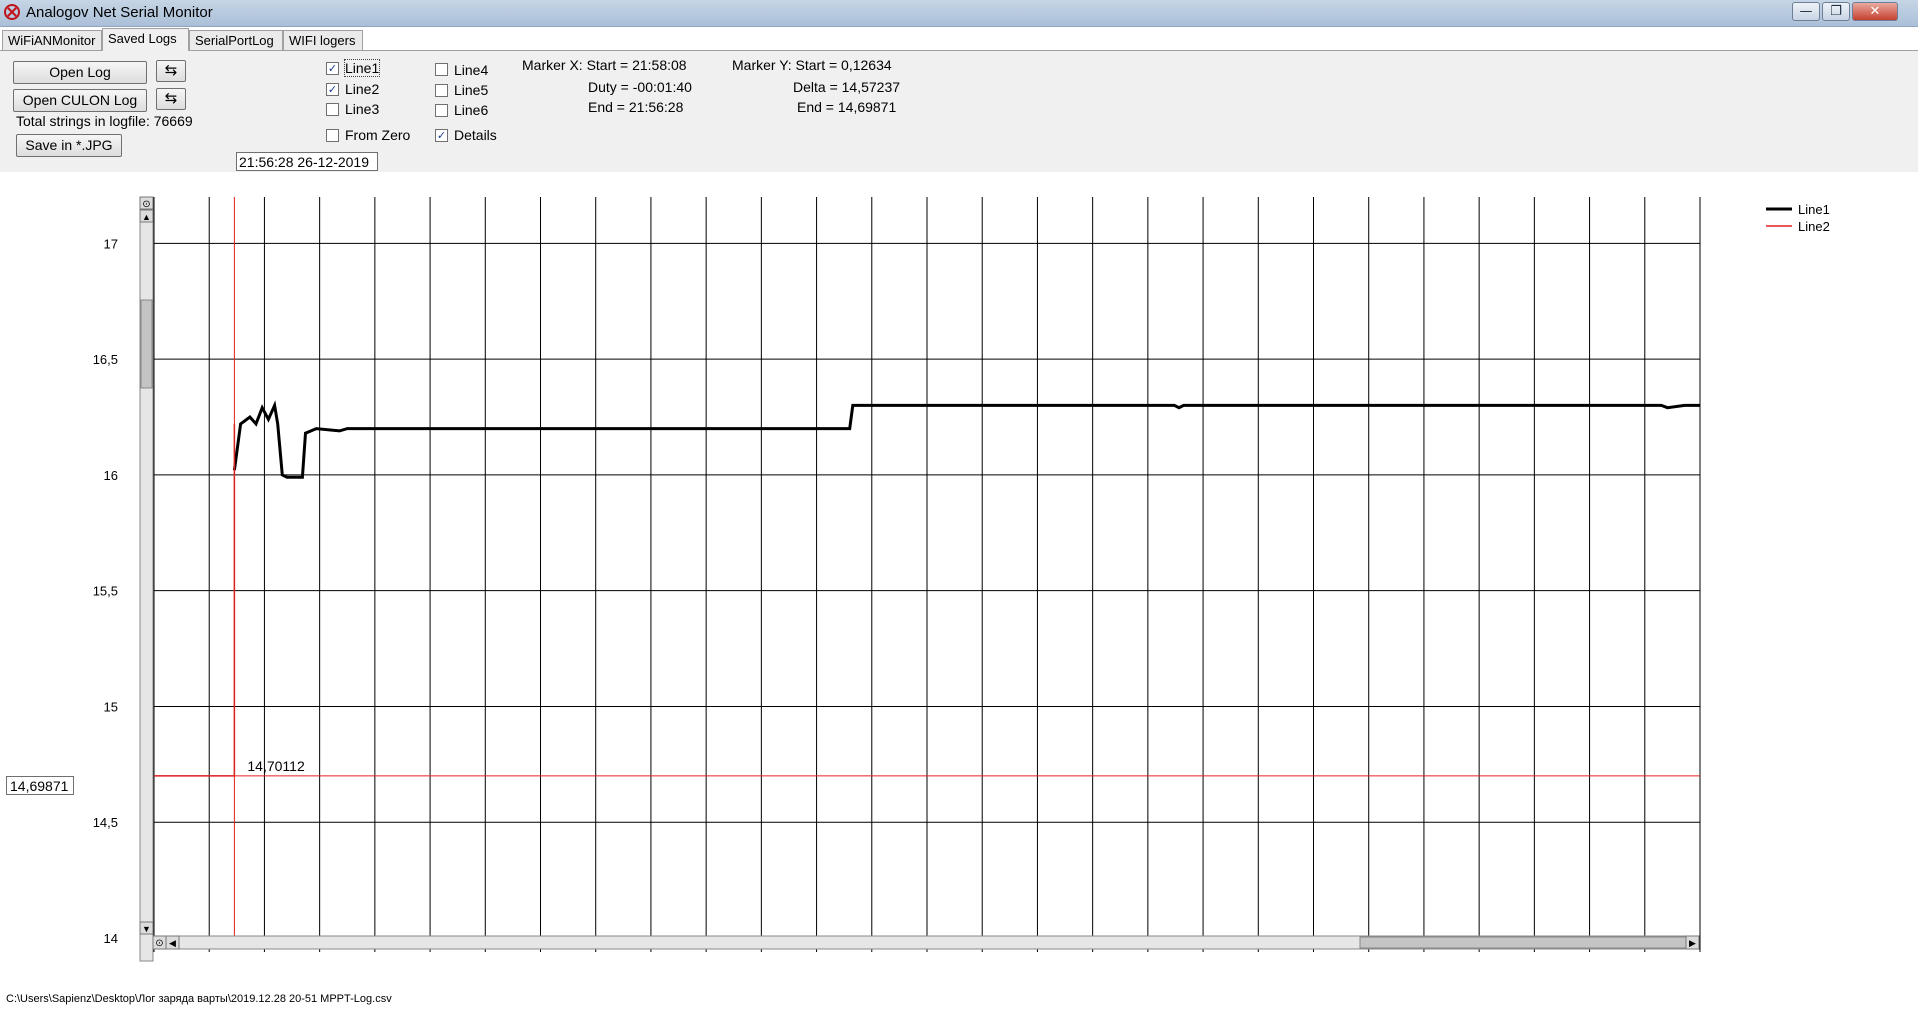 The width and height of the screenshot is (1918, 1010). I want to click on checkbox-from-zero-box, so click(332, 135).